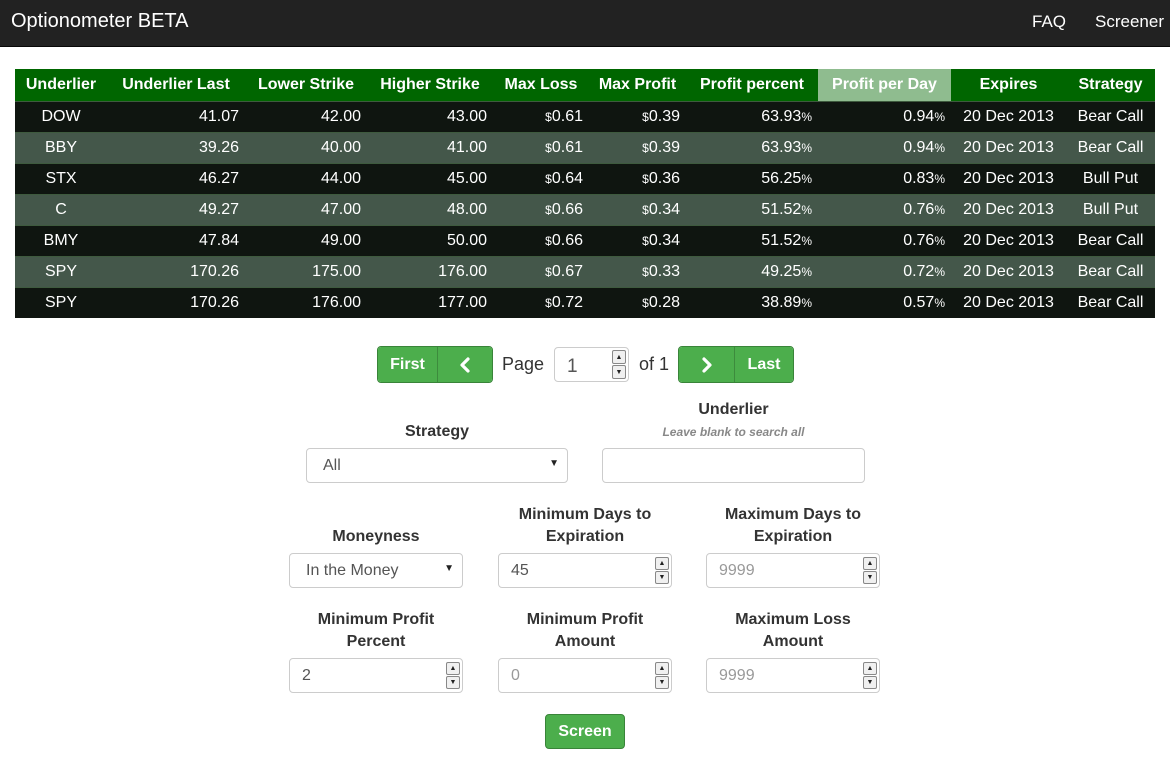 The image size is (1170, 758). Describe the element at coordinates (1008, 85) in the screenshot. I see `col-header: Expires` at that location.